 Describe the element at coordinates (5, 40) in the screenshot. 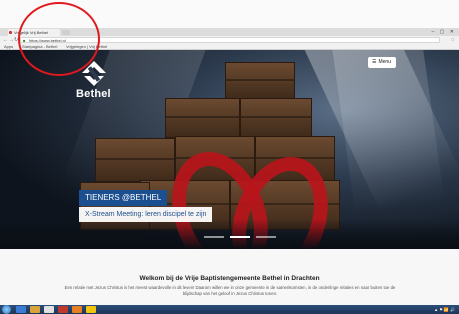

I see `back-arrow-icon: ←` at that location.